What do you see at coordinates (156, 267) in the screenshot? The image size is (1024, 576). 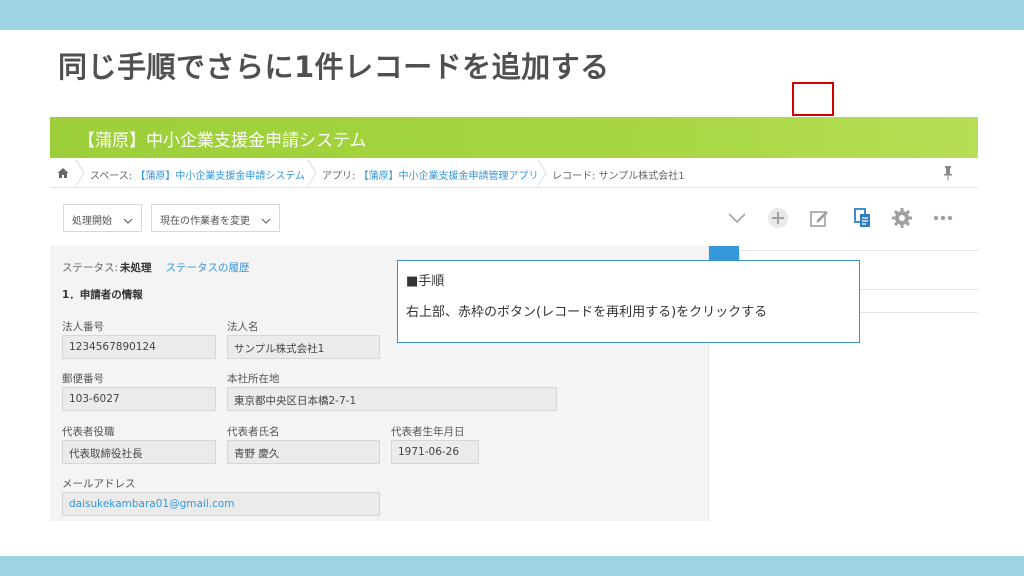 I see `status-row: ステータス: 未処理 ステータスの履歴` at bounding box center [156, 267].